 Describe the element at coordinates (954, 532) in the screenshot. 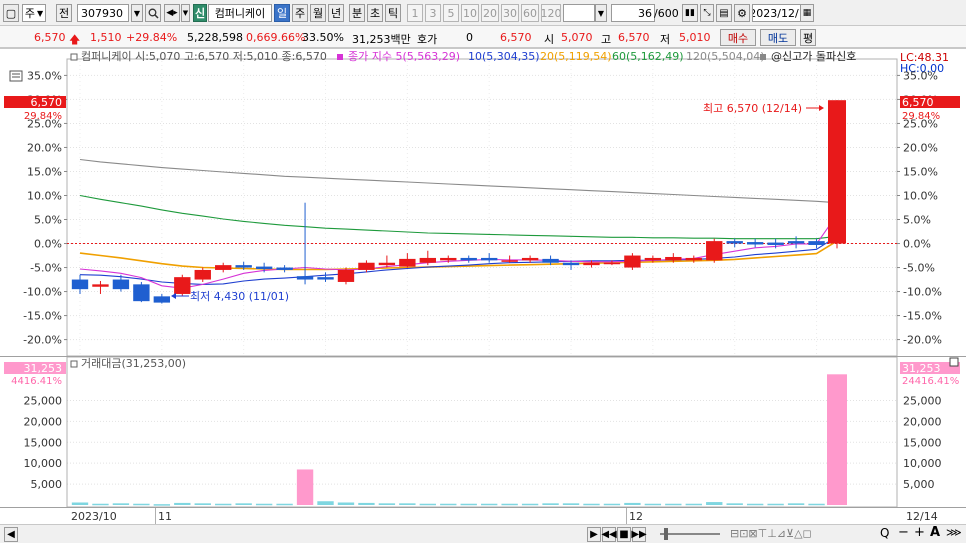

I see `collapse-icon: ⋙` at that location.